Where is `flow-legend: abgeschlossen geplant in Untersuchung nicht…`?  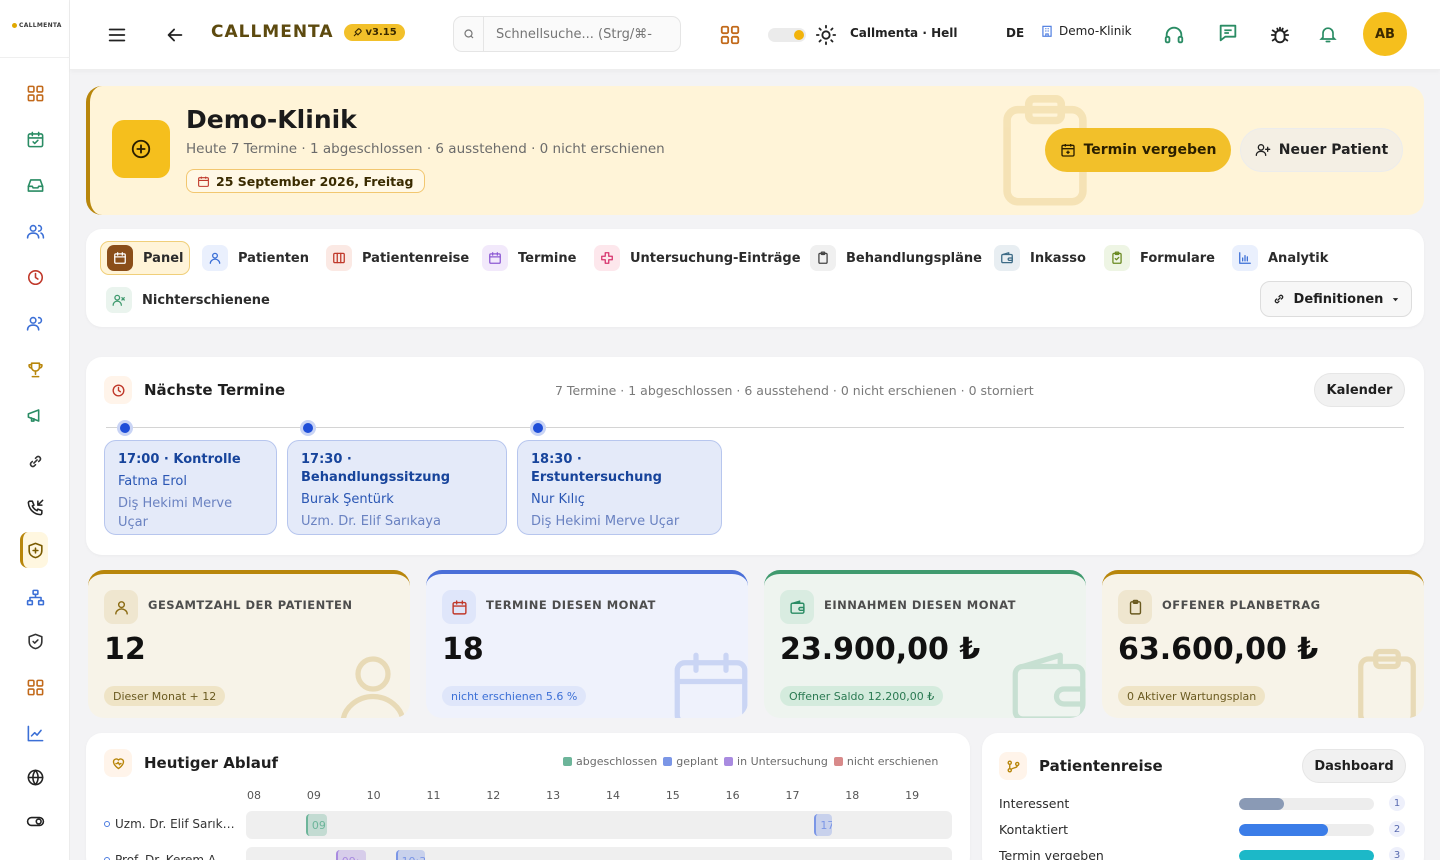
flow-legend: abgeschlossen geplant in Untersuchung nicht… is located at coordinates (750, 761).